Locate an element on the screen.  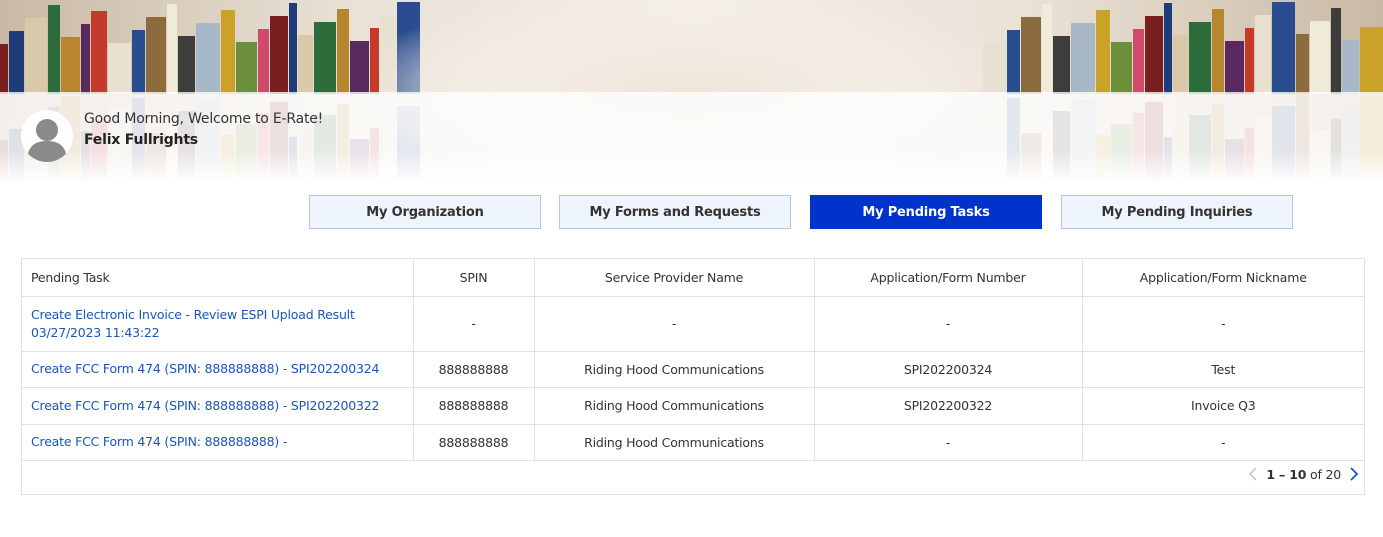
tab-my-organization: My Organization is located at coordinates (425, 212).